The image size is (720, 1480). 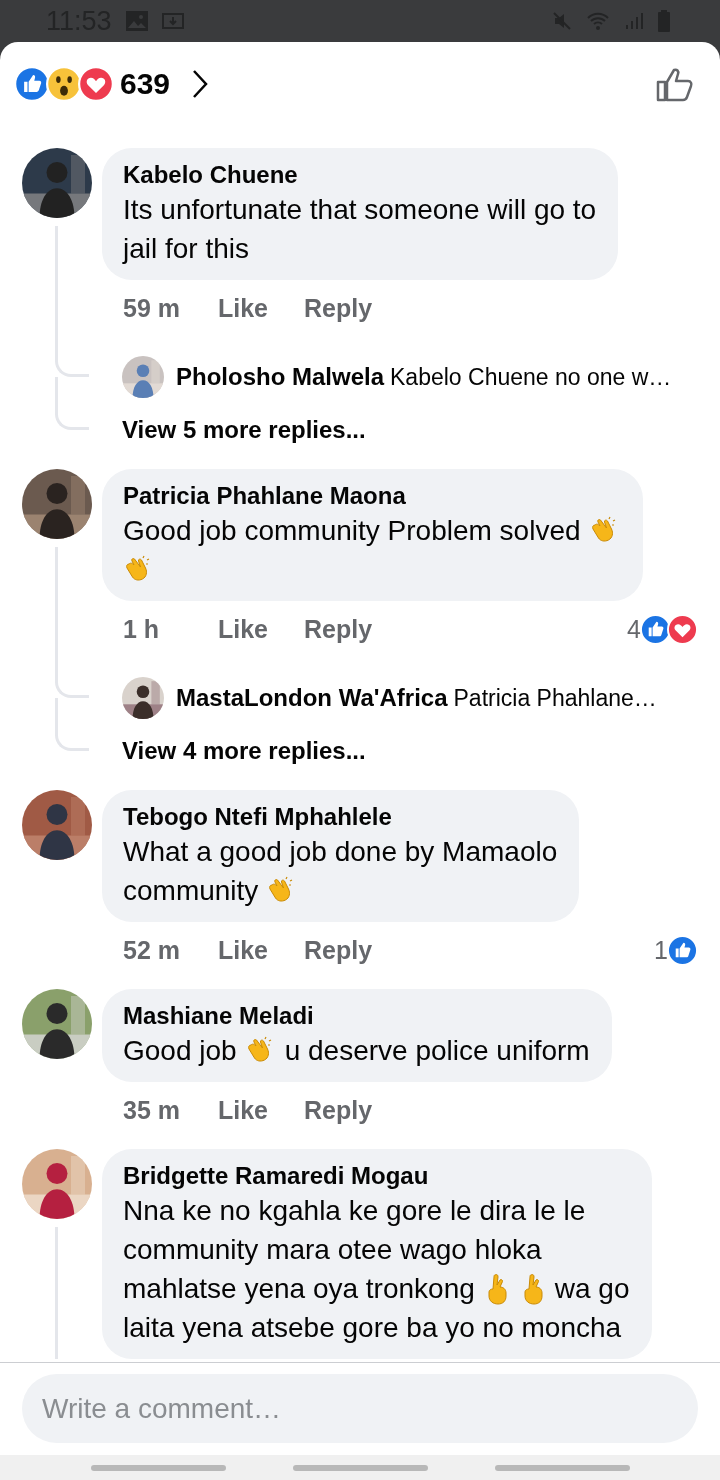 I want to click on thumbs-up-icon, so click(x=675, y=83).